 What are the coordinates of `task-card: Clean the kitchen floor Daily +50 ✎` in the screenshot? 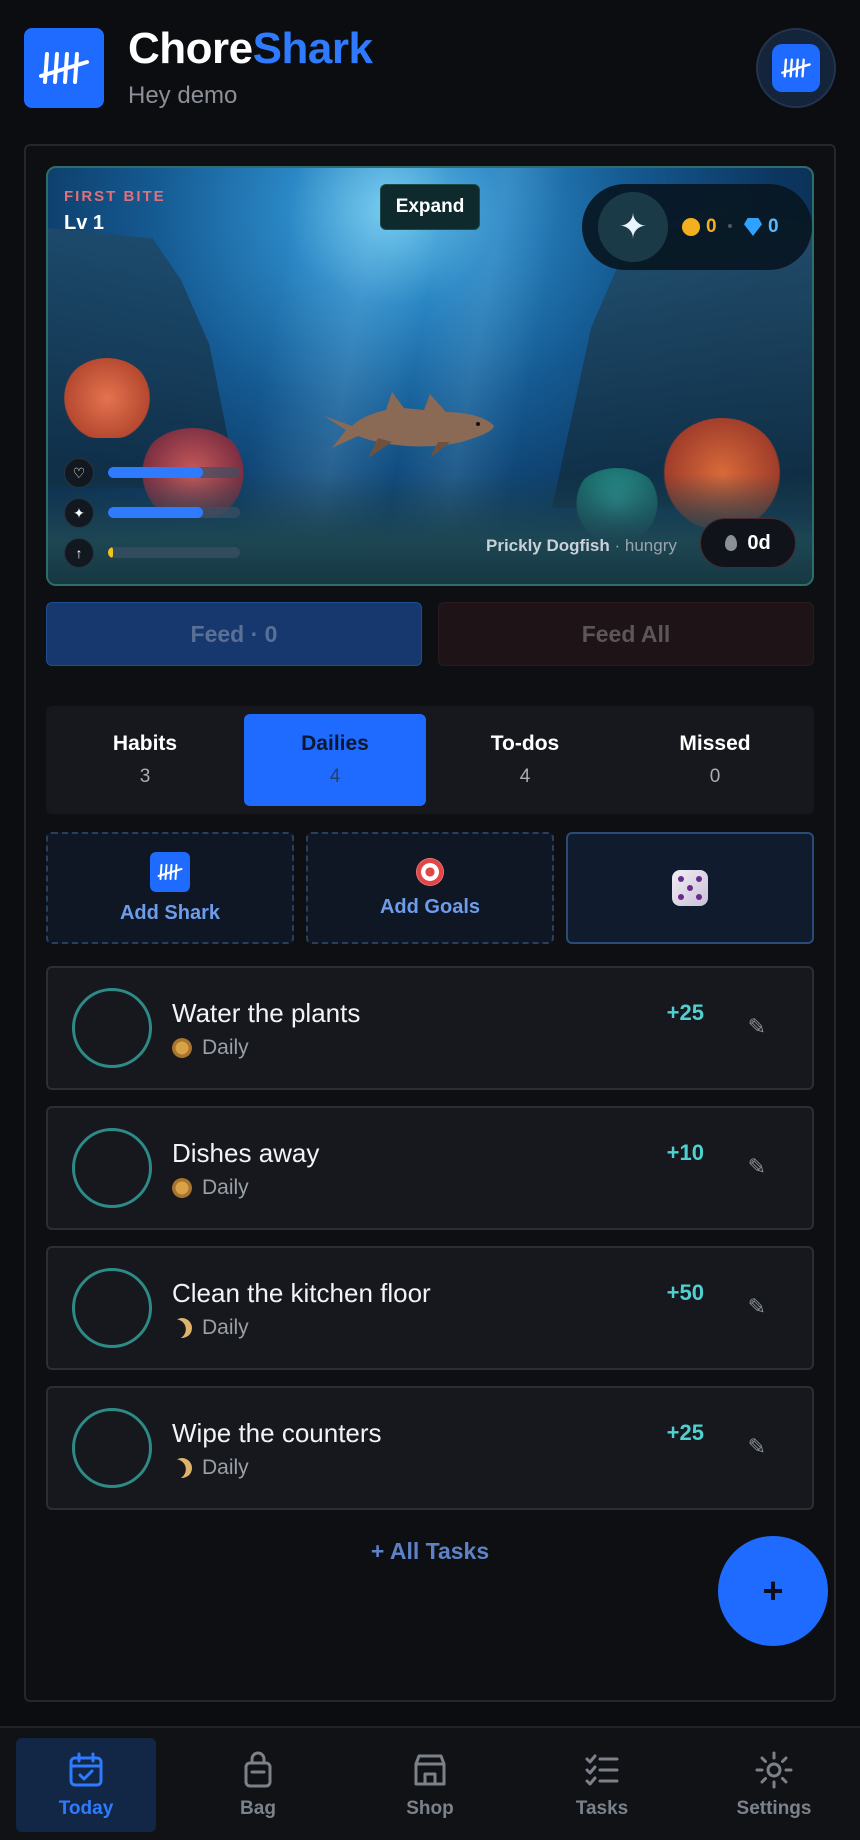 It's located at (430, 1308).